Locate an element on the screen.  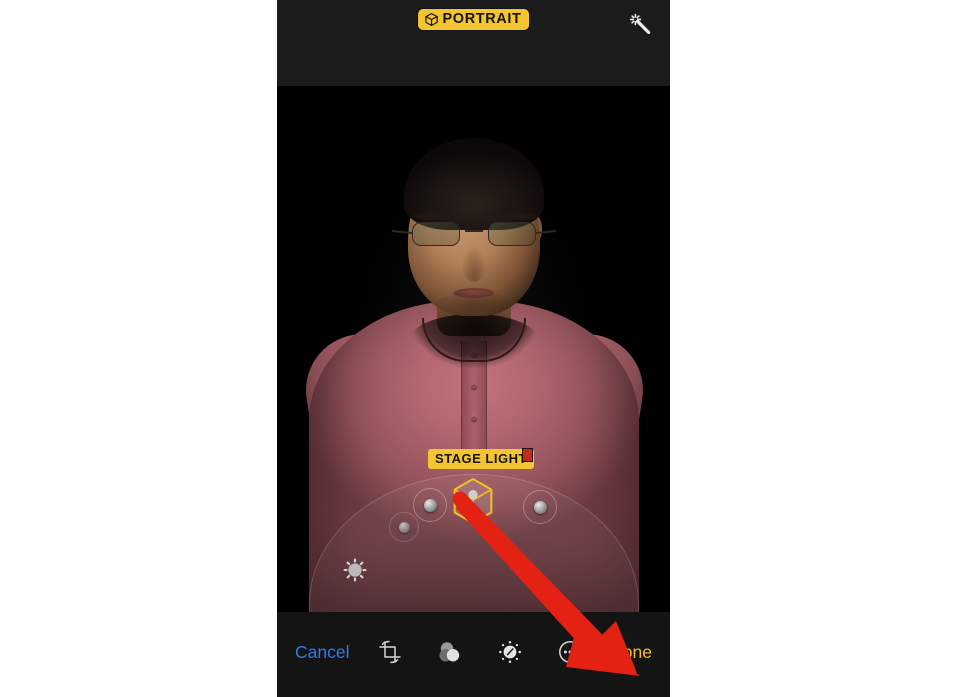
sun-dial-icon is located at coordinates (354, 569).